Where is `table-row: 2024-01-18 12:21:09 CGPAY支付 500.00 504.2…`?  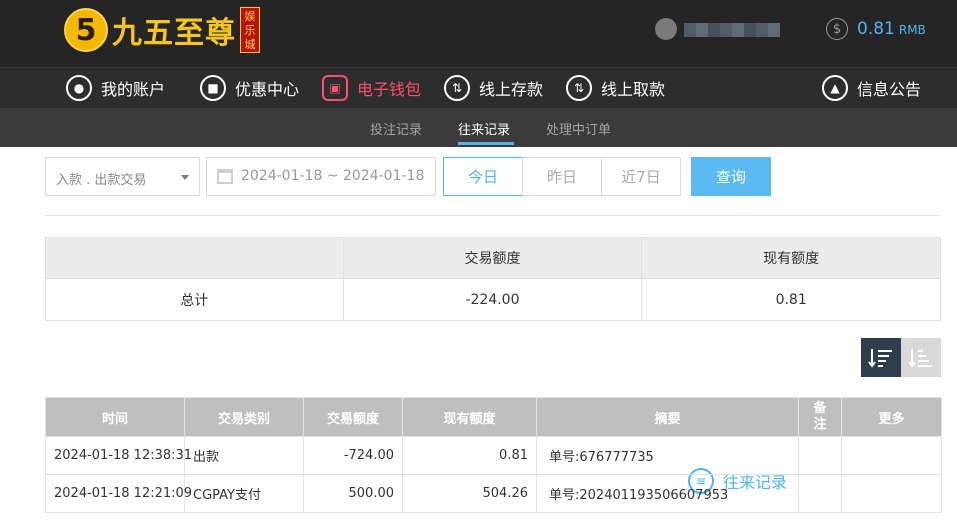
table-row: 2024-01-18 12:21:09 CGPAY支付 500.00 504.2… is located at coordinates (493, 493).